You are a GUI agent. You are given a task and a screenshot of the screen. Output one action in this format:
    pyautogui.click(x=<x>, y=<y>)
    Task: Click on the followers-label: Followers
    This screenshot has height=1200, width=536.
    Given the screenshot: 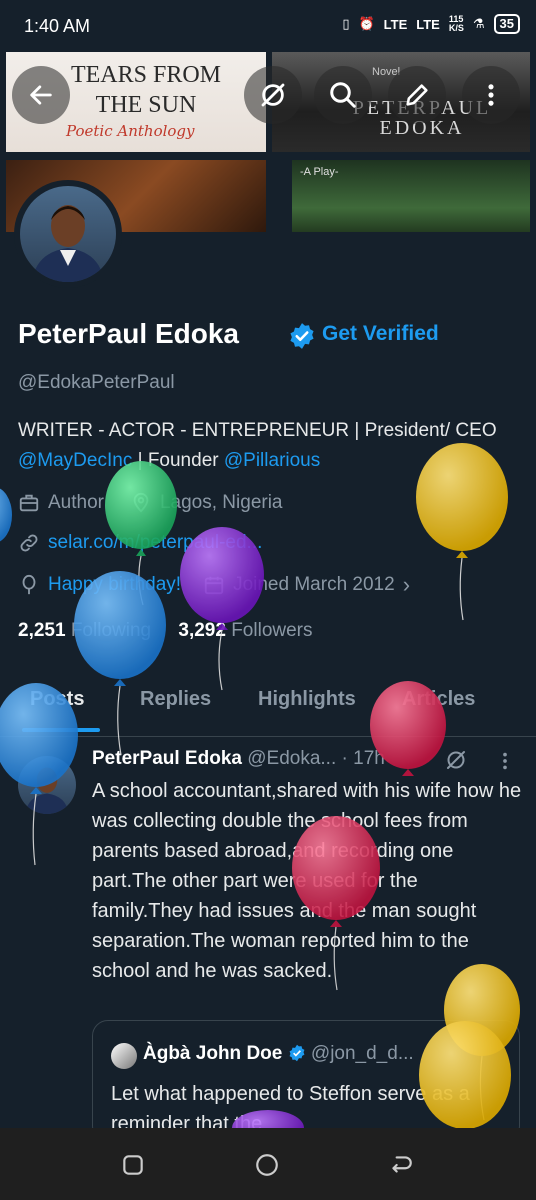 What is the action you would take?
    pyautogui.click(x=272, y=630)
    